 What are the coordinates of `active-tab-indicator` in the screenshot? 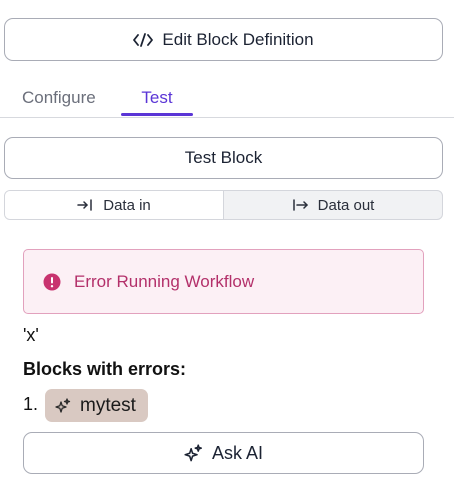 It's located at (157, 114).